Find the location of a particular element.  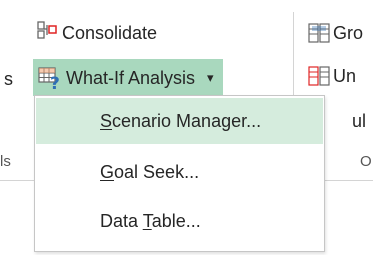

outline-group-label-partial: O is located at coordinates (366, 161).